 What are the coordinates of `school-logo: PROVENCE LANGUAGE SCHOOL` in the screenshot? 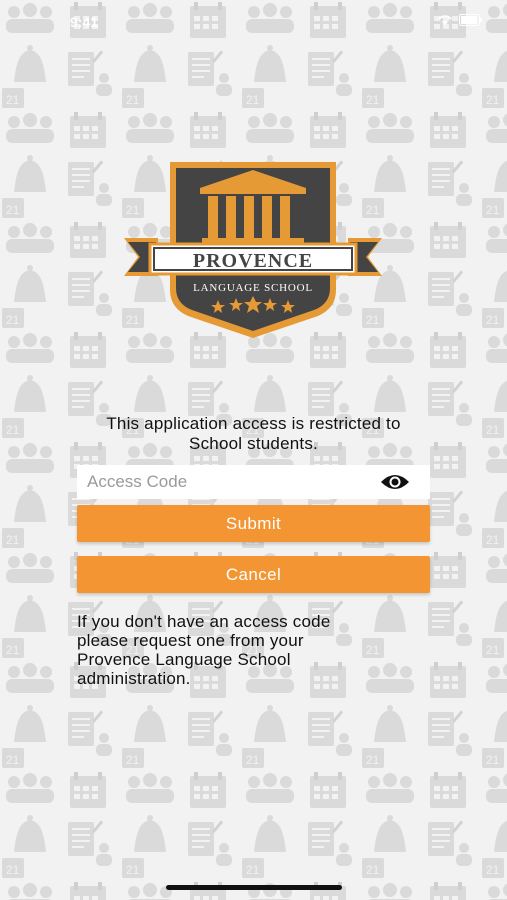 It's located at (253, 250).